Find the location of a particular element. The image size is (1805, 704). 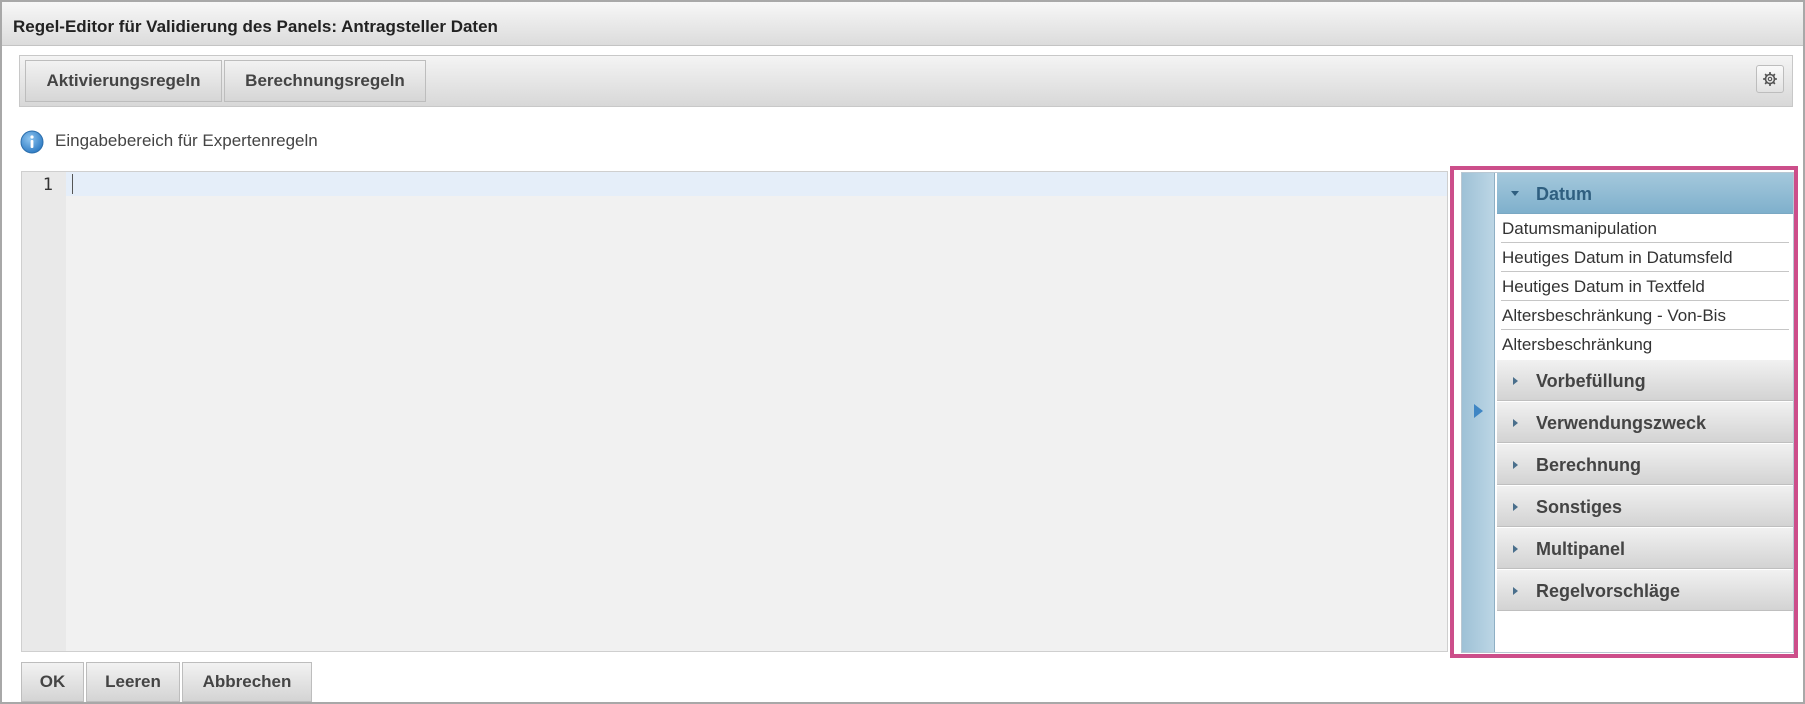

template-item: Datumsmanipulation is located at coordinates (1645, 228).